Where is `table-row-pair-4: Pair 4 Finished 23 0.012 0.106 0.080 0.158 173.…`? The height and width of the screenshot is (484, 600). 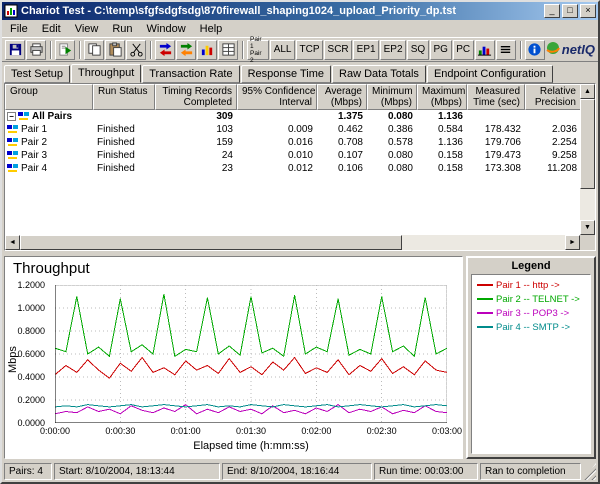 table-row-pair-4: Pair 4 Finished 23 0.012 0.106 0.080 0.158 173.… is located at coordinates (292, 168).